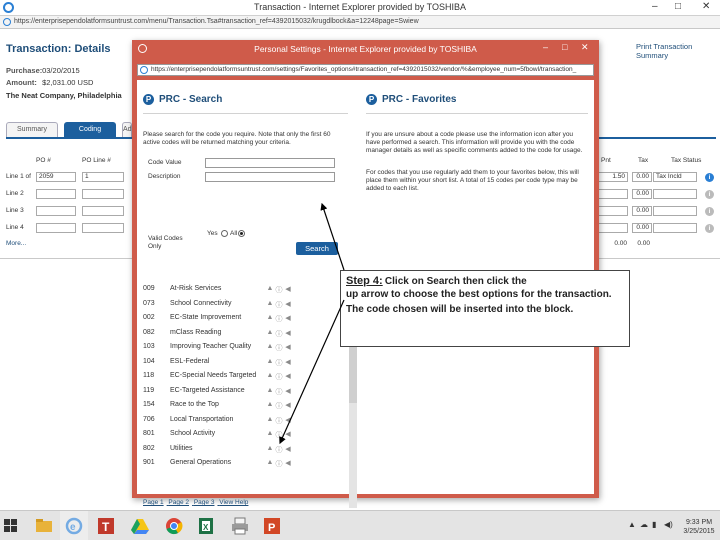 Image resolution: width=720 pixels, height=540 pixels. I want to click on close-button: ✕, so click(706, 6).